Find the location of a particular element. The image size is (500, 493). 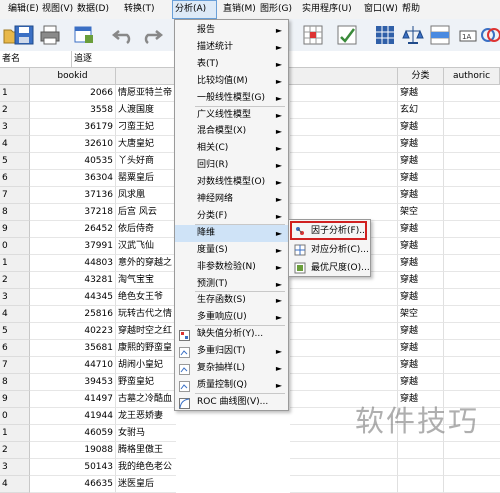

analyze-menu-item: 神经网络 ► is located at coordinates (231, 199).